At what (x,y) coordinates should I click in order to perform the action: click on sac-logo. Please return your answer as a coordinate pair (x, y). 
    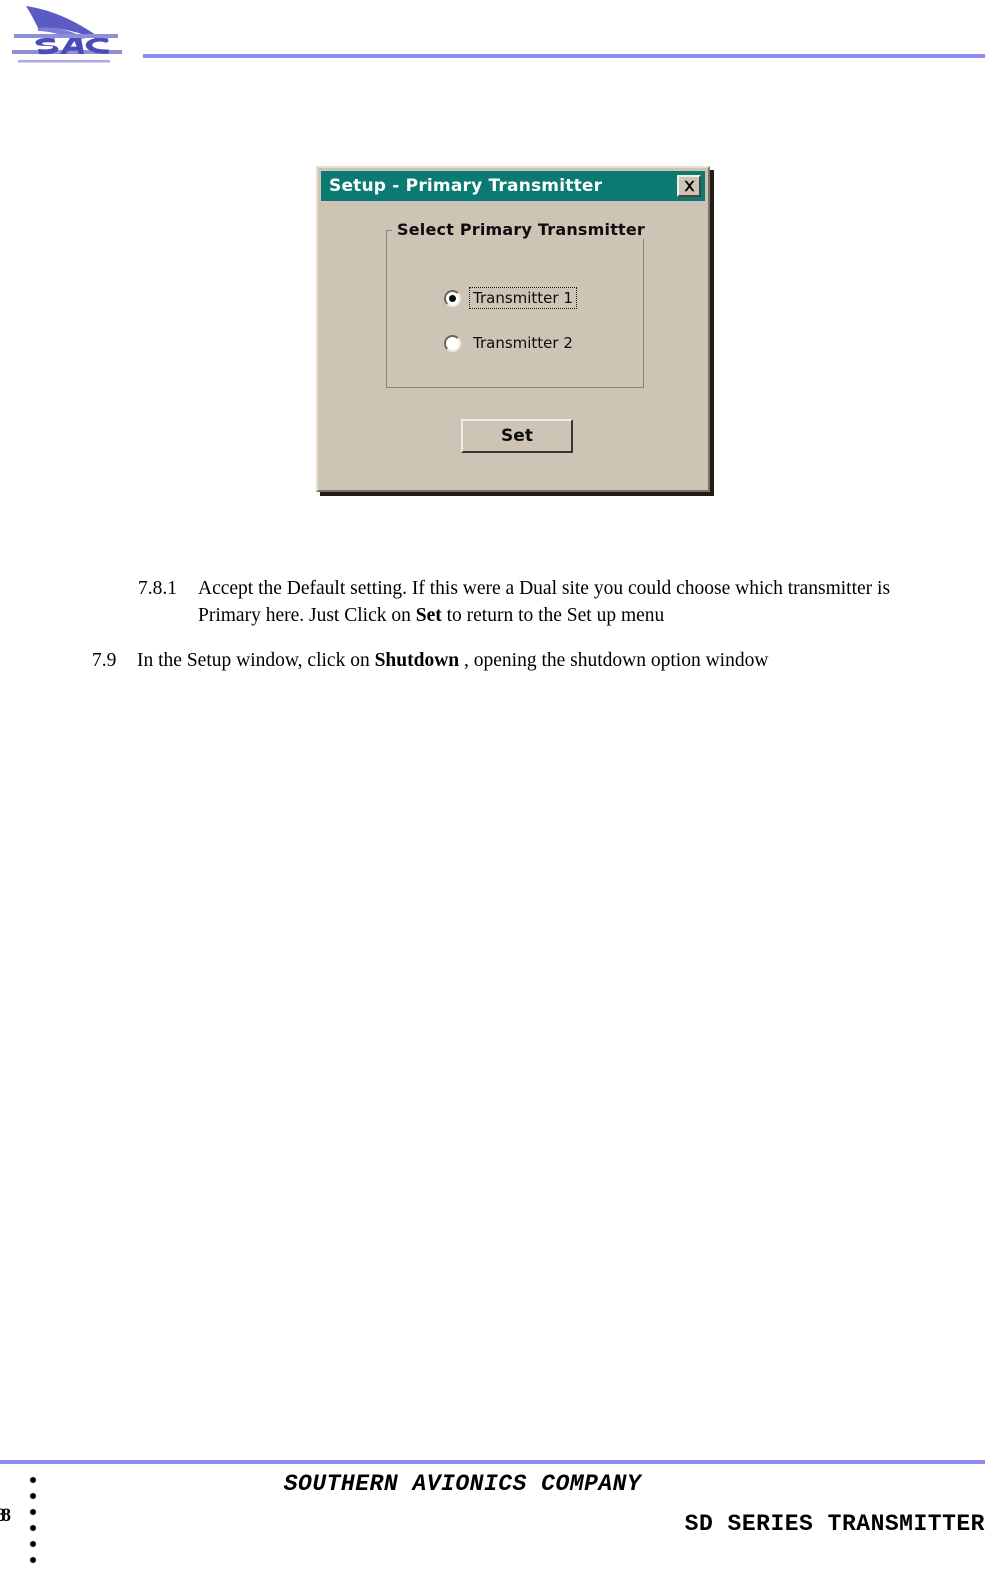
    Looking at the image, I should click on (73, 37).